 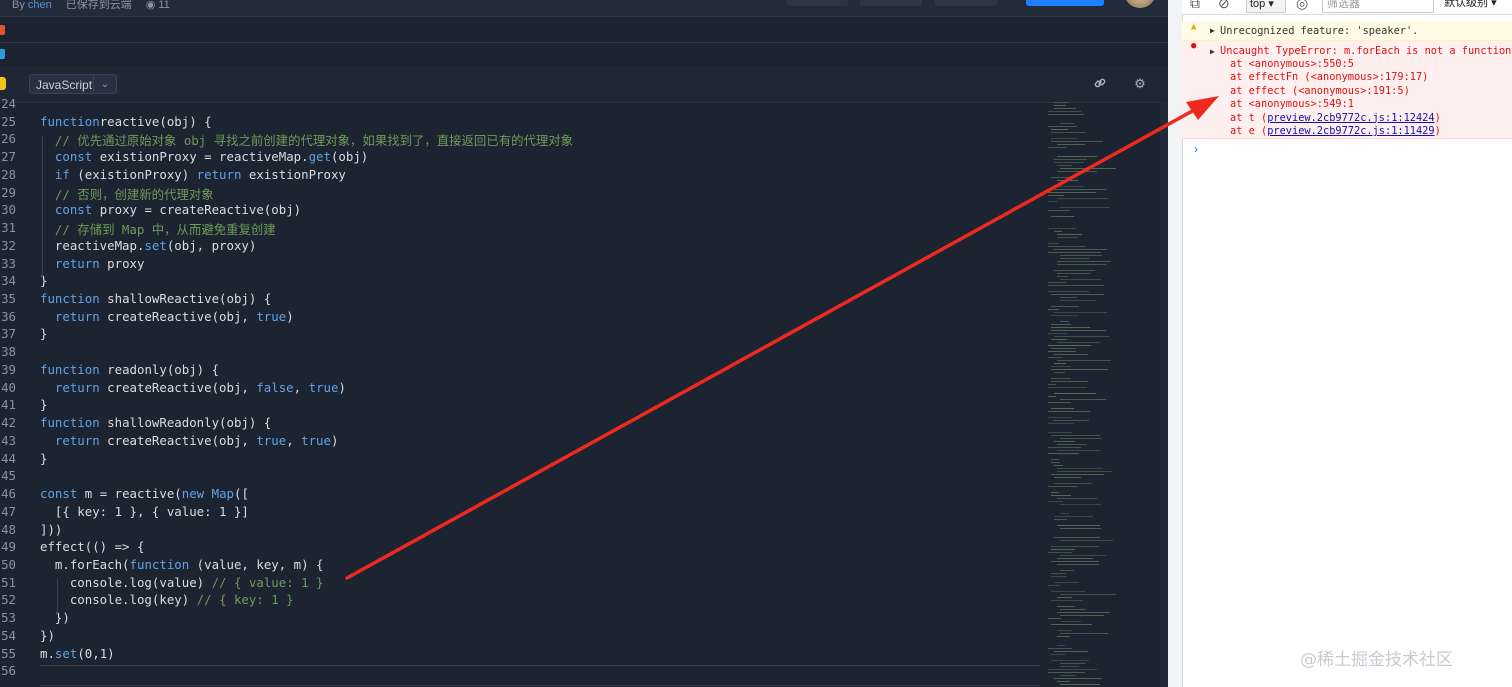 What do you see at coordinates (8, 618) in the screenshot?
I see `line-number: 53` at bounding box center [8, 618].